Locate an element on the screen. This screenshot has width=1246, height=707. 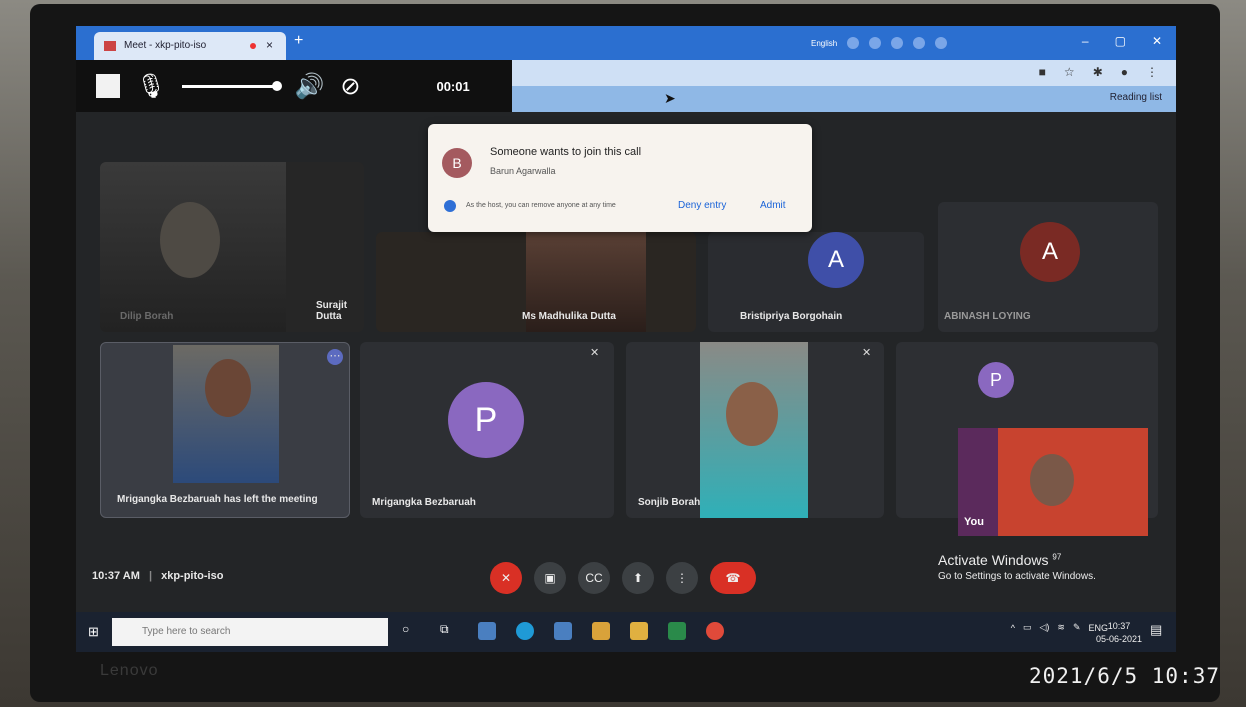
profile-avatar-icon: ● is located at coordinates (1124, 72).